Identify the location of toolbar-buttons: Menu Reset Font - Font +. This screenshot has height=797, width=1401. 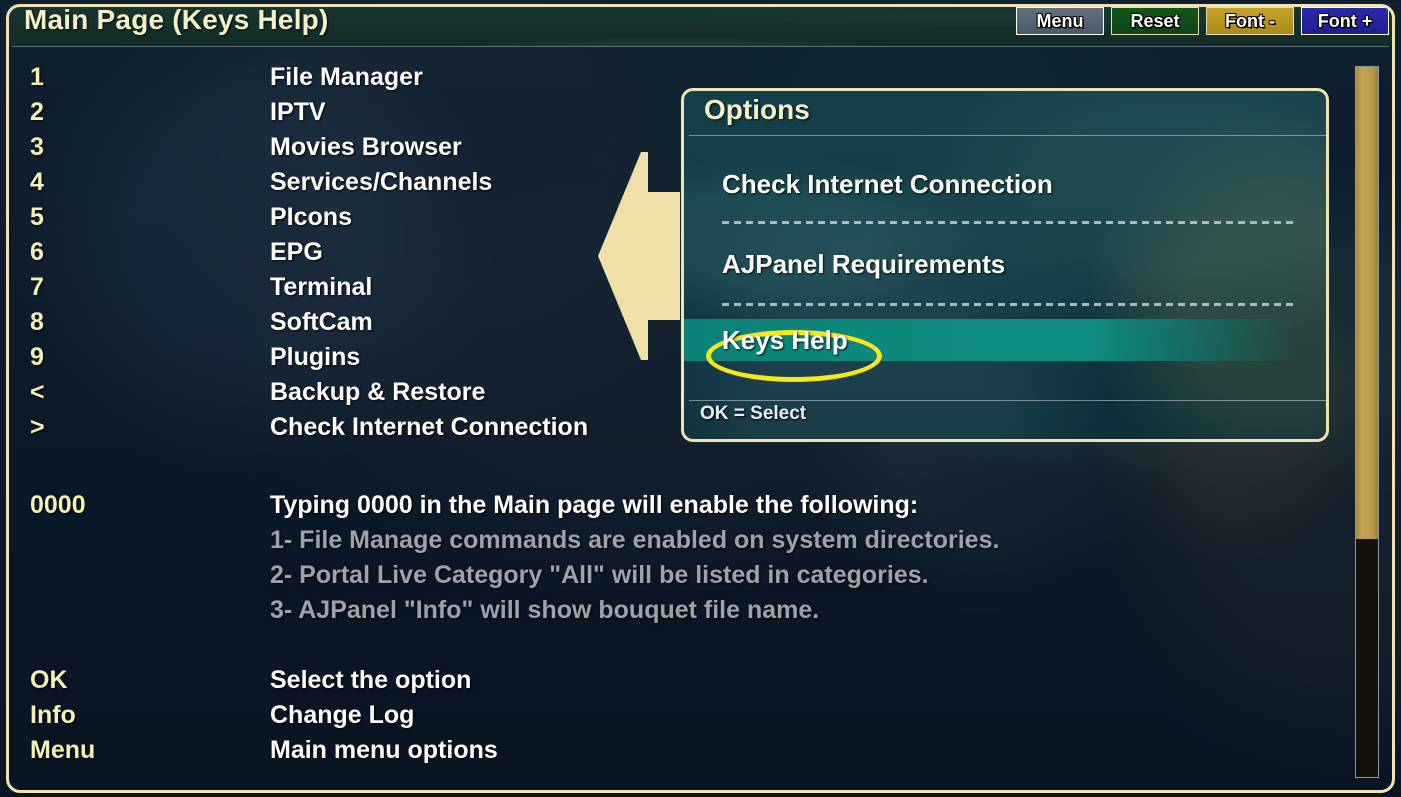
(1202, 21).